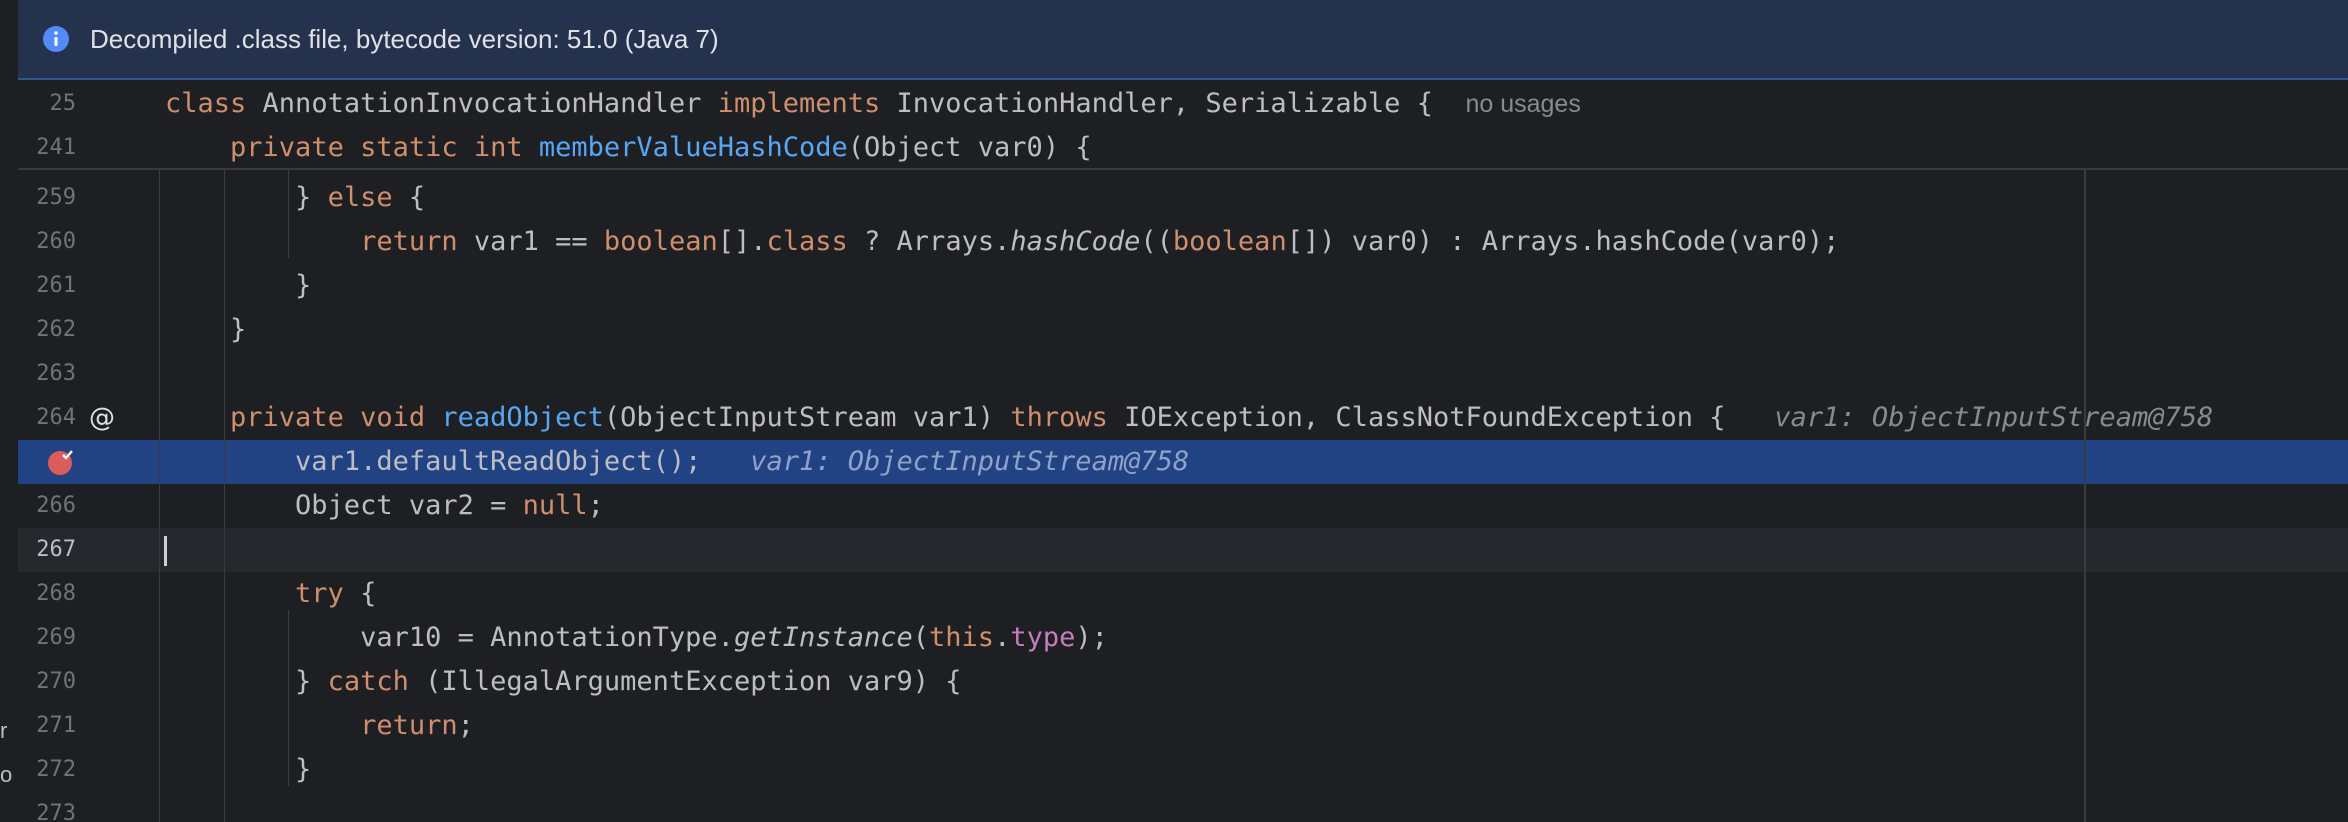 The width and height of the screenshot is (2348, 822). I want to click on code-token: try, so click(328, 593).